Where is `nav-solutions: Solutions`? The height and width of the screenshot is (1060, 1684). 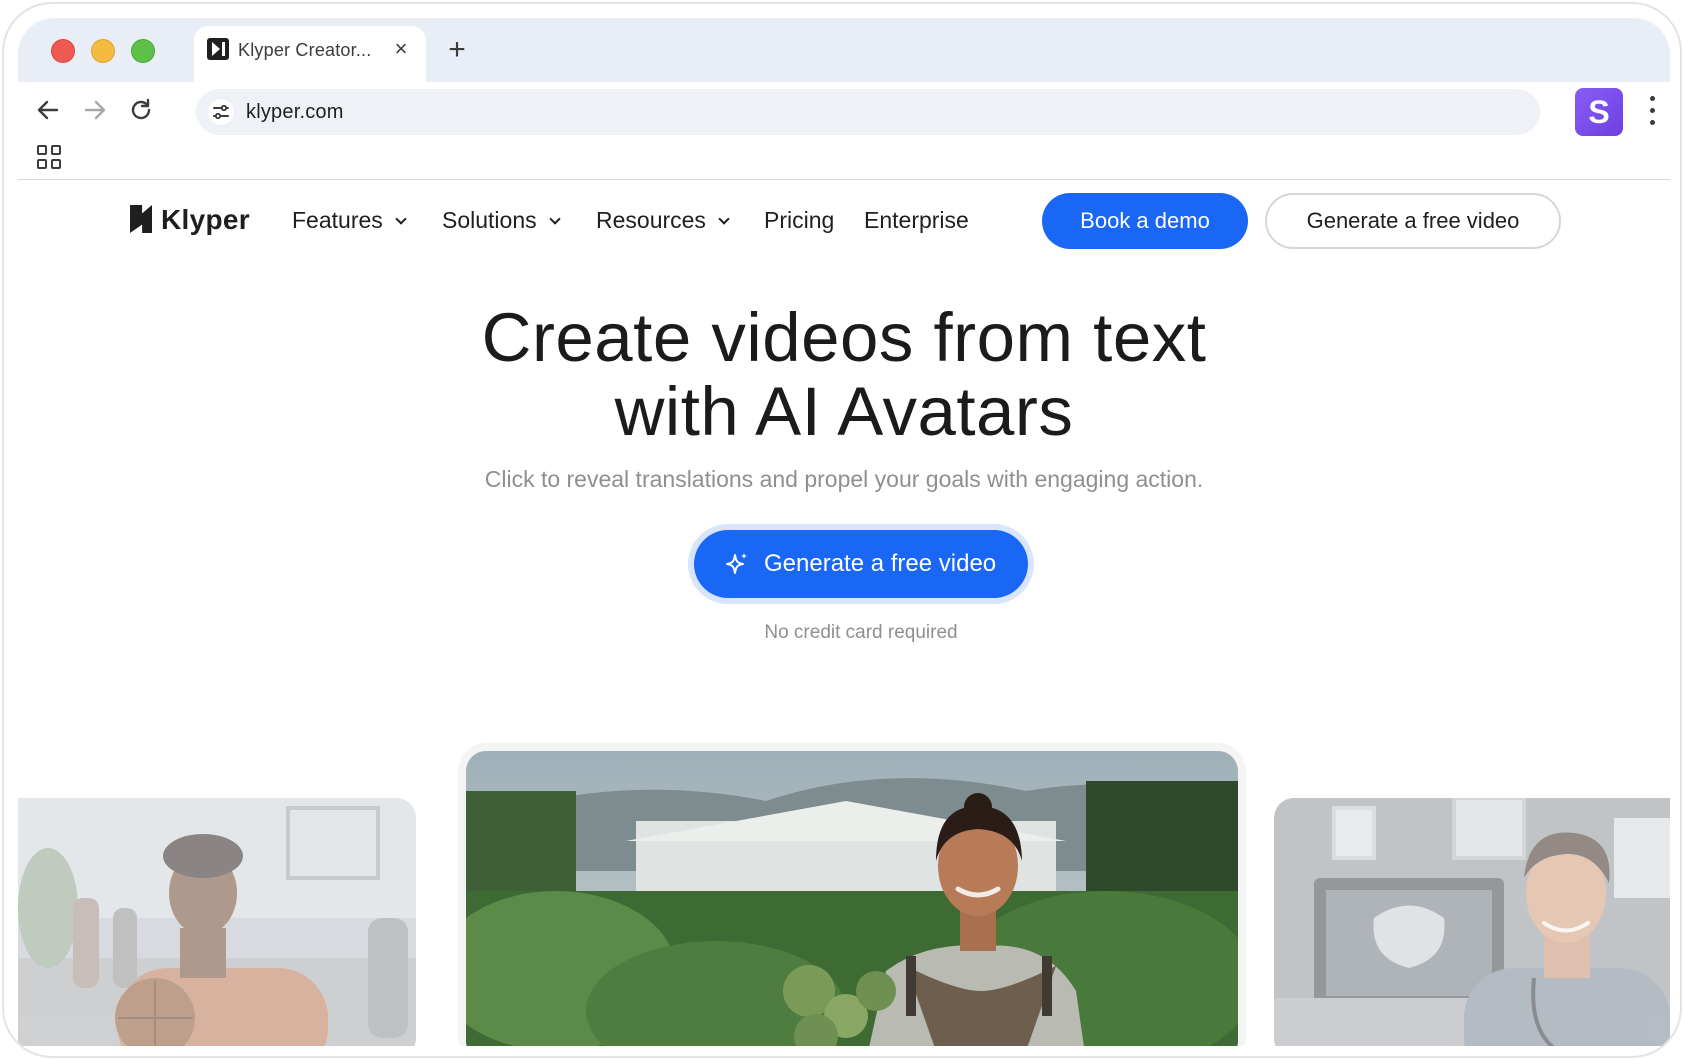
nav-solutions: Solutions is located at coordinates (501, 220).